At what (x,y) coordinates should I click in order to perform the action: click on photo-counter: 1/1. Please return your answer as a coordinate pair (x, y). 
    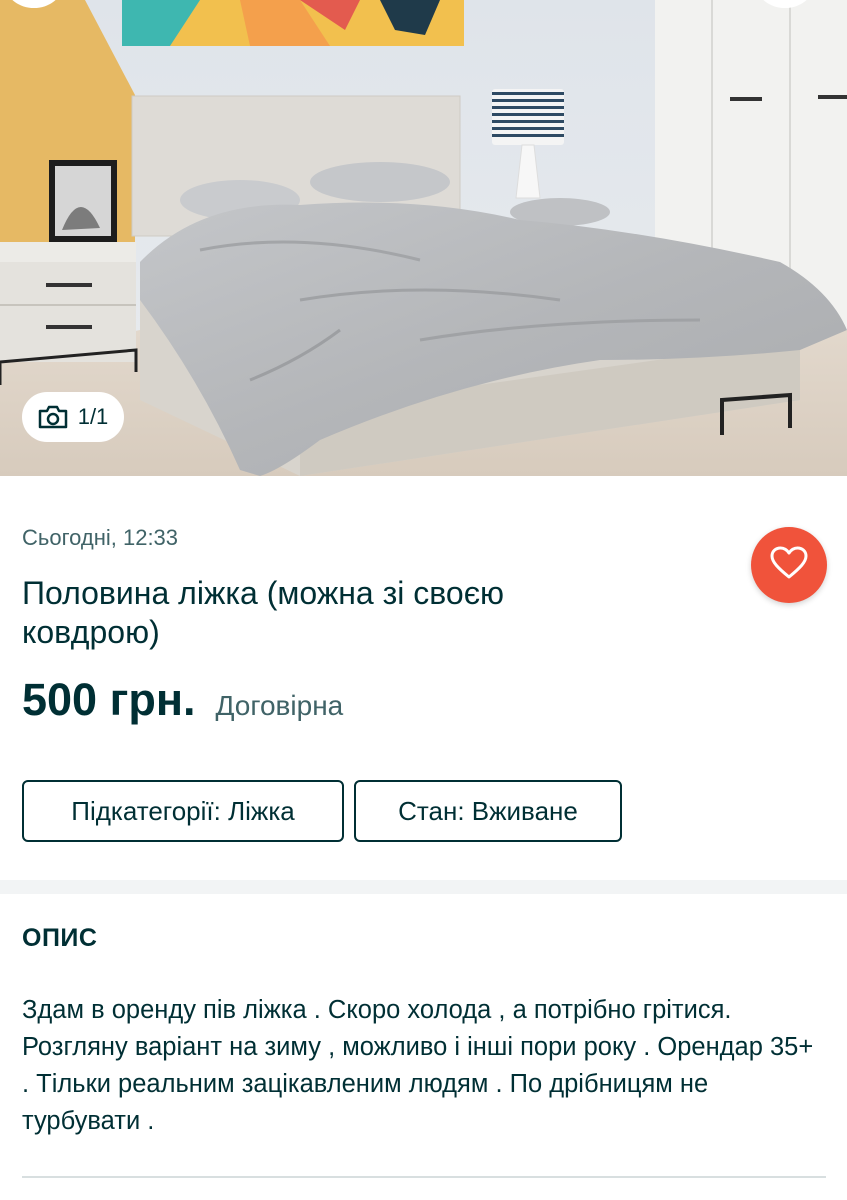
    Looking at the image, I should click on (73, 417).